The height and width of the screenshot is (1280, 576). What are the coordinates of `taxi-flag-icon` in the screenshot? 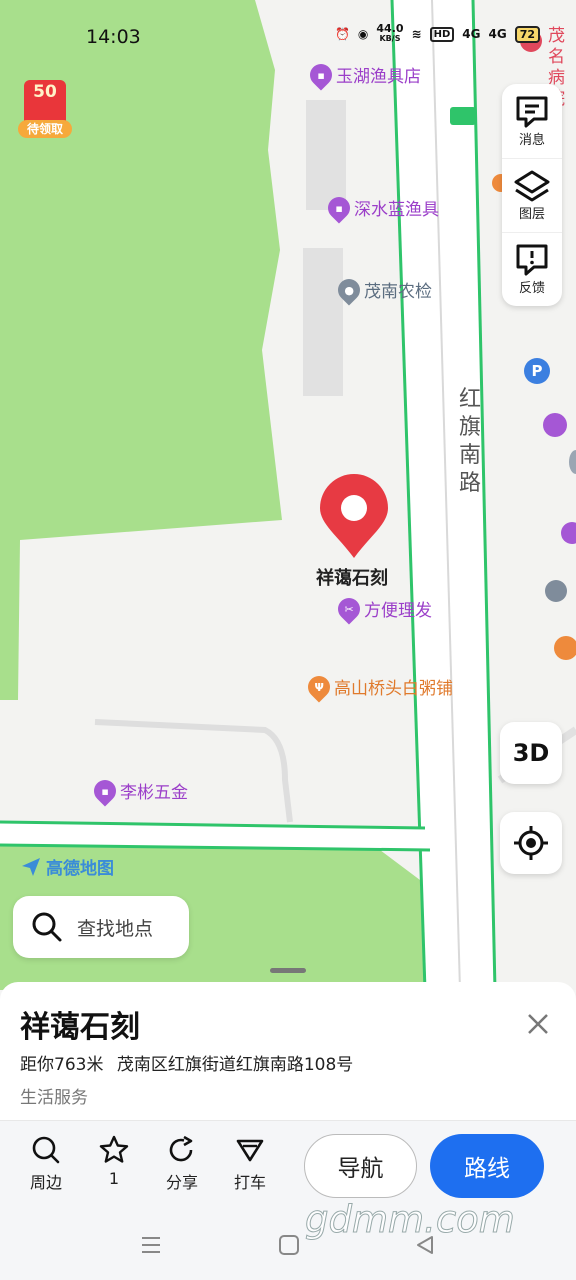 It's located at (250, 1150).